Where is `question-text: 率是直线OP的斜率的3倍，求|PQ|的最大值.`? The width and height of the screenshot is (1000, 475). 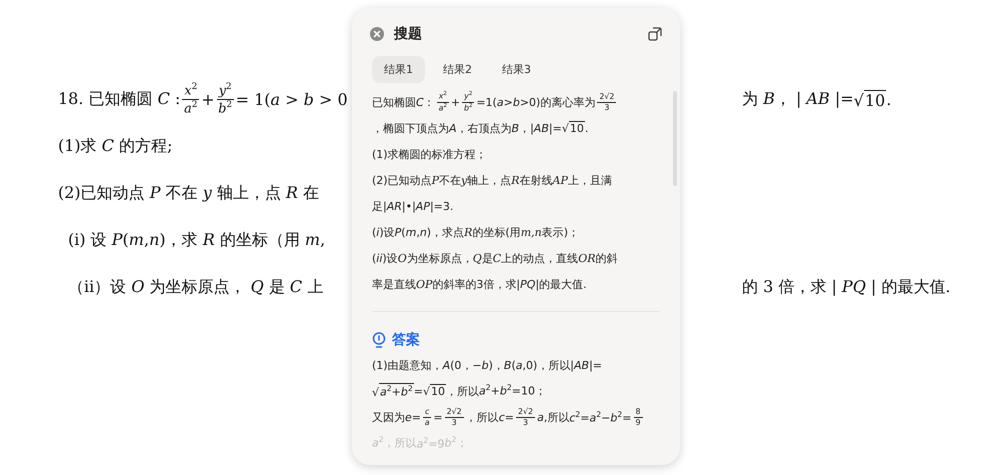
question-text: 率是直线OP的斜率的3倍，求|PQ|的最大值. is located at coordinates (479, 284).